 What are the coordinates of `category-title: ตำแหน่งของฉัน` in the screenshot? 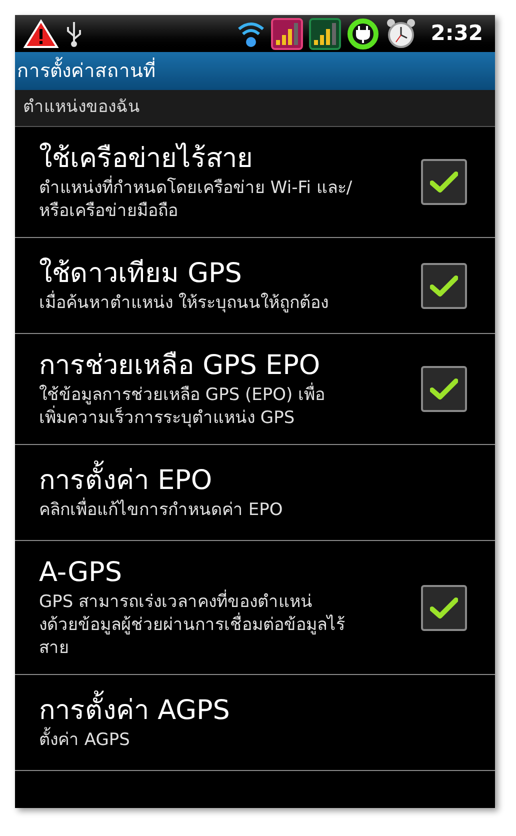 It's located at (81, 108).